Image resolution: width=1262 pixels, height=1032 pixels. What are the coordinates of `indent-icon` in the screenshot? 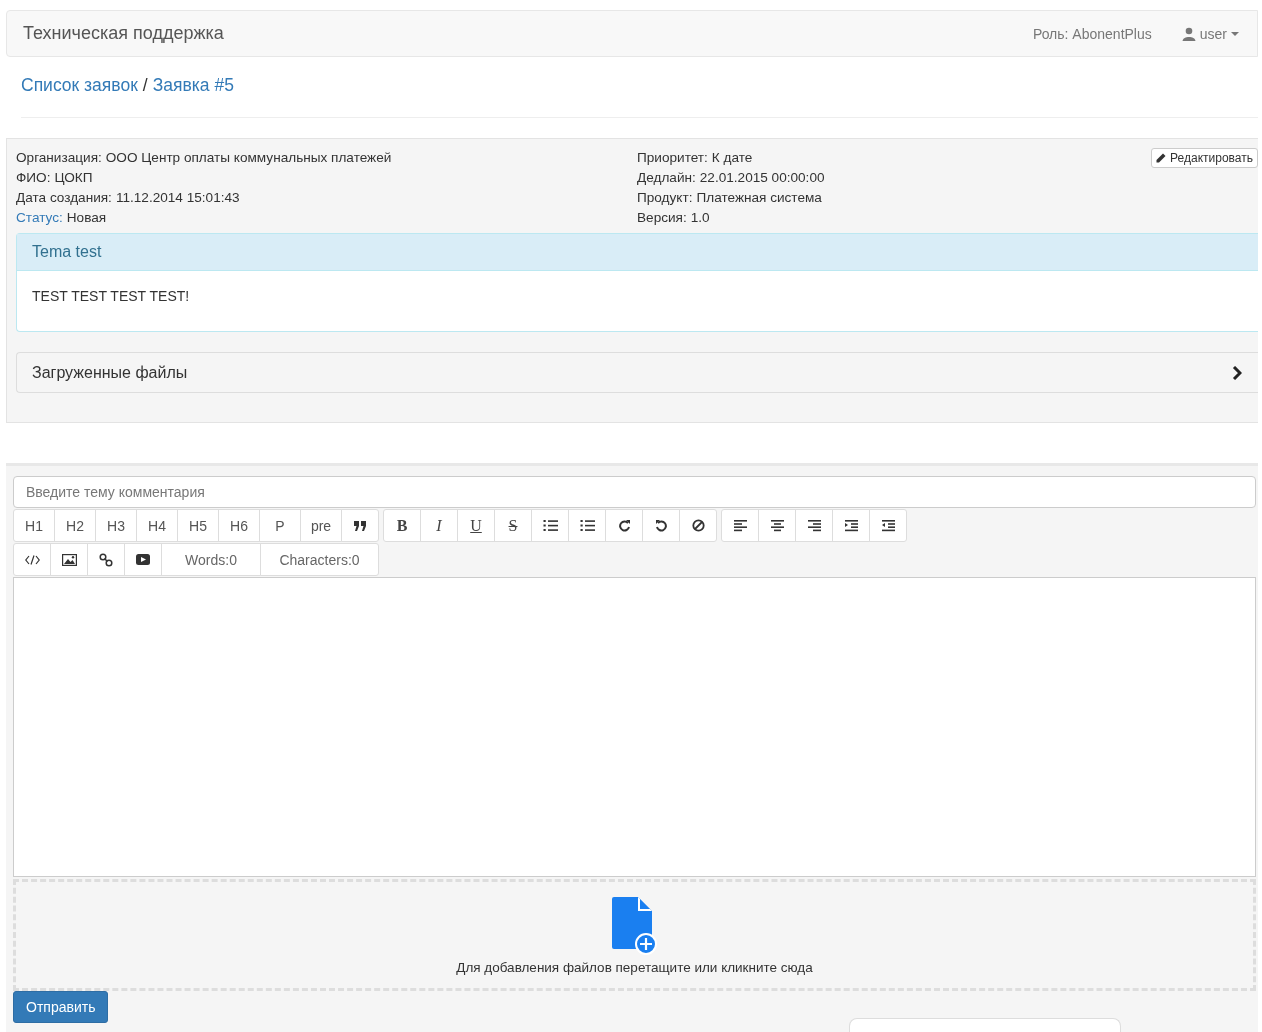 It's located at (851, 525).